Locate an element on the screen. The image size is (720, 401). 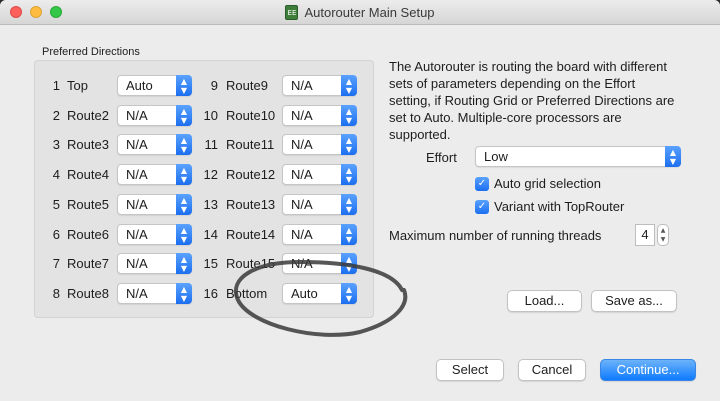
layer-number: 7 is located at coordinates (56, 263).